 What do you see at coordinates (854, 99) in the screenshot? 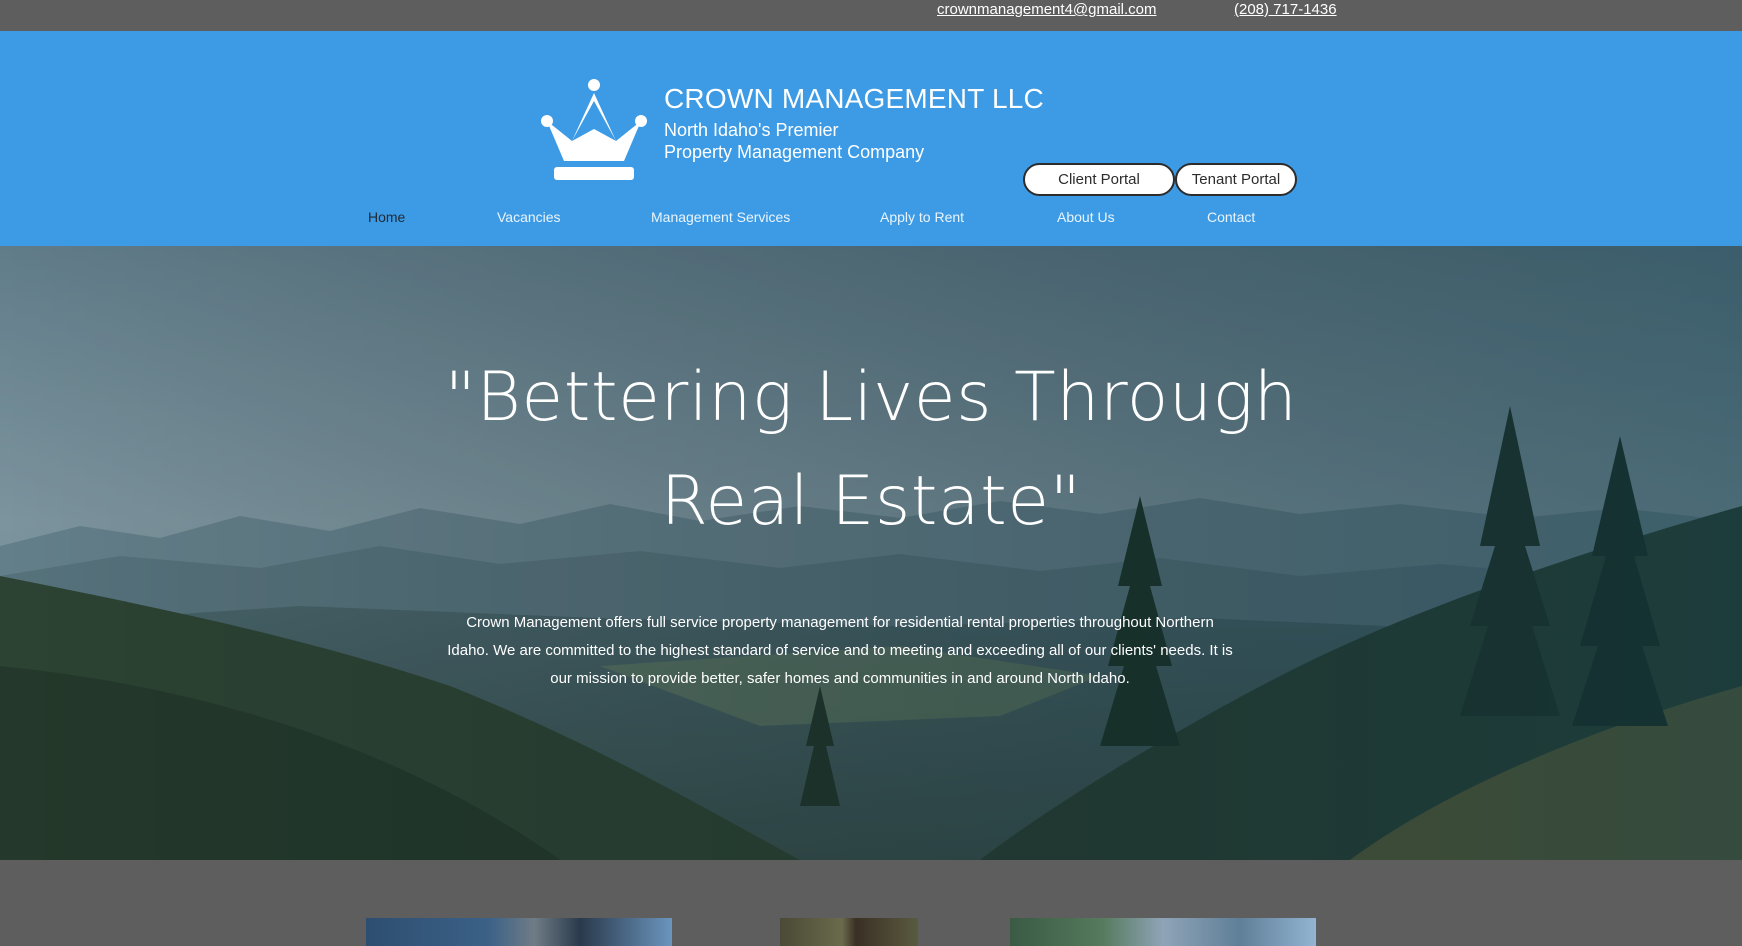
I see `company-name: CROWN MANAGEMENT LLC` at bounding box center [854, 99].